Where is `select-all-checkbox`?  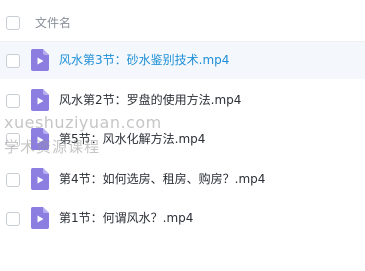
select-all-checkbox is located at coordinates (13, 23).